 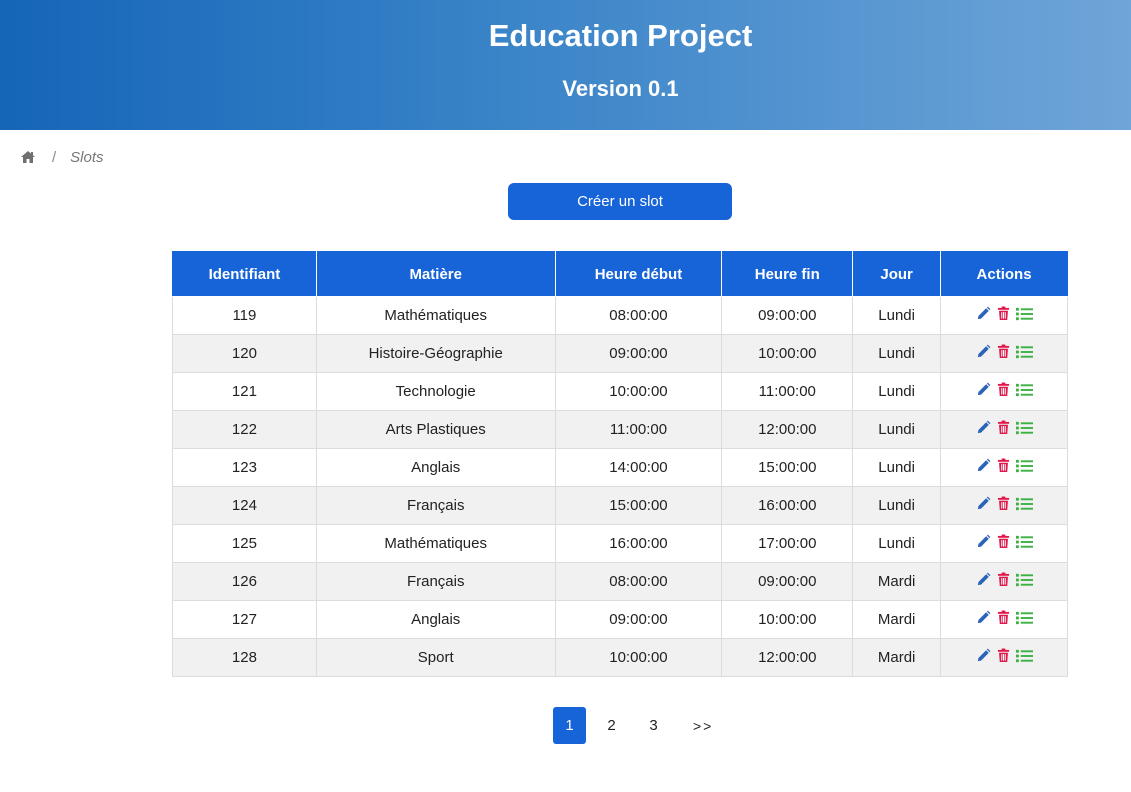 What do you see at coordinates (244, 315) in the screenshot?
I see `cell-identifiant: 119` at bounding box center [244, 315].